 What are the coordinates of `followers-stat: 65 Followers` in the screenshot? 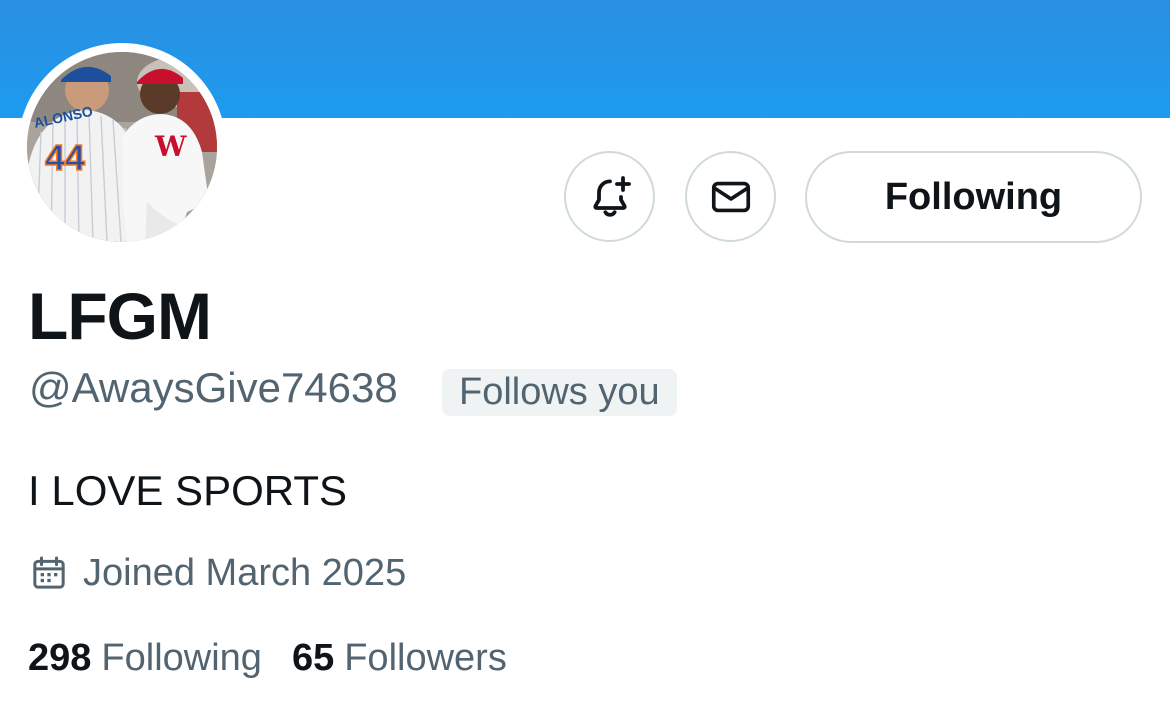 It's located at (399, 658).